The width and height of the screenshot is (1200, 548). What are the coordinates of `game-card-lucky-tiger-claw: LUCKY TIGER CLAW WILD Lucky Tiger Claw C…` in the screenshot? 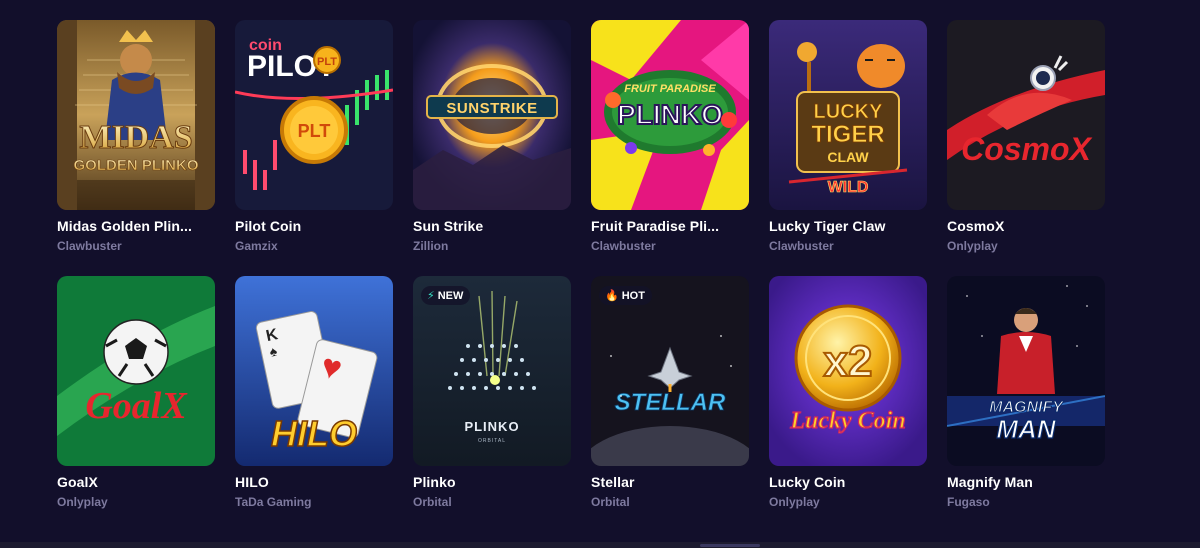 It's located at (848, 136).